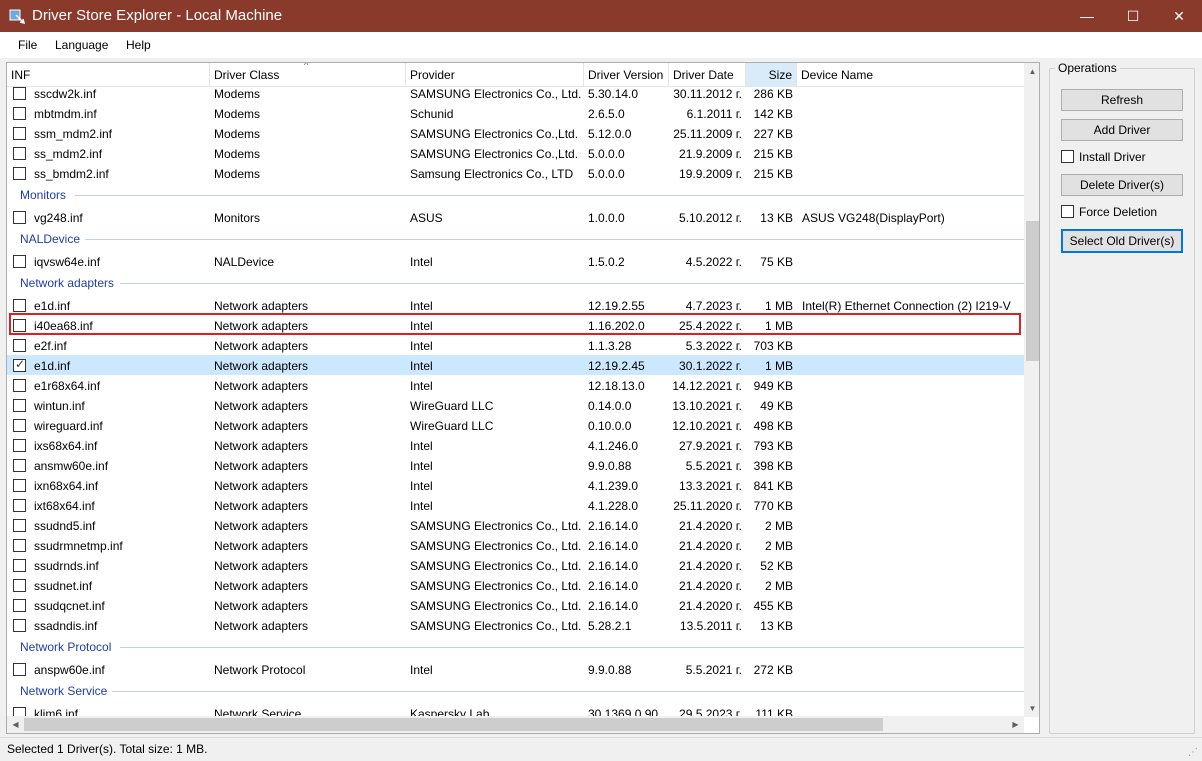 The width and height of the screenshot is (1202, 761). I want to click on provider-cell: Schunid, so click(432, 114).